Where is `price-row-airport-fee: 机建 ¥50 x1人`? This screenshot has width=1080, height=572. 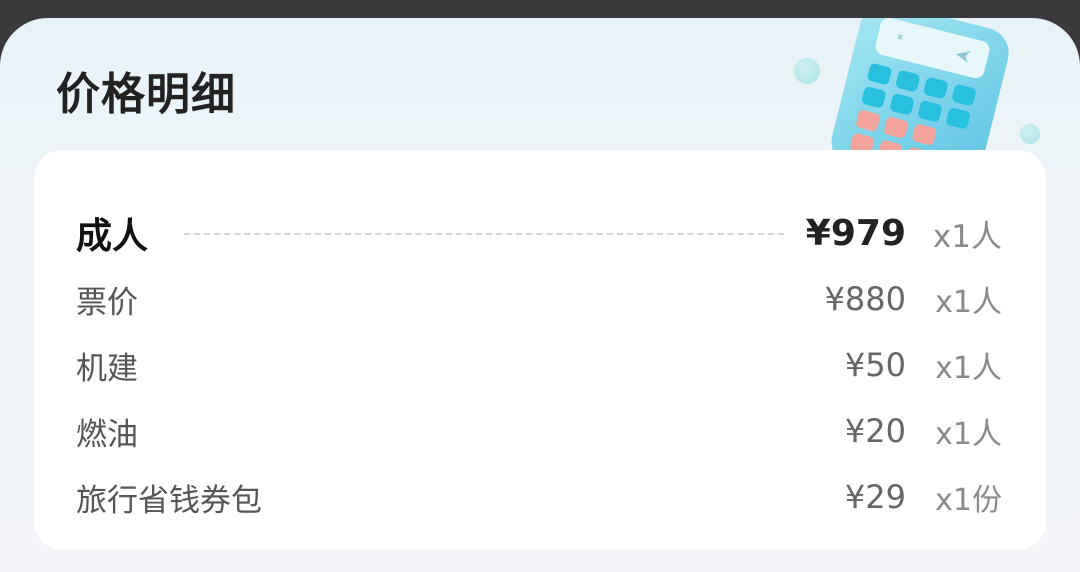
price-row-airport-fee: 机建 ¥50 x1人 is located at coordinates (539, 365).